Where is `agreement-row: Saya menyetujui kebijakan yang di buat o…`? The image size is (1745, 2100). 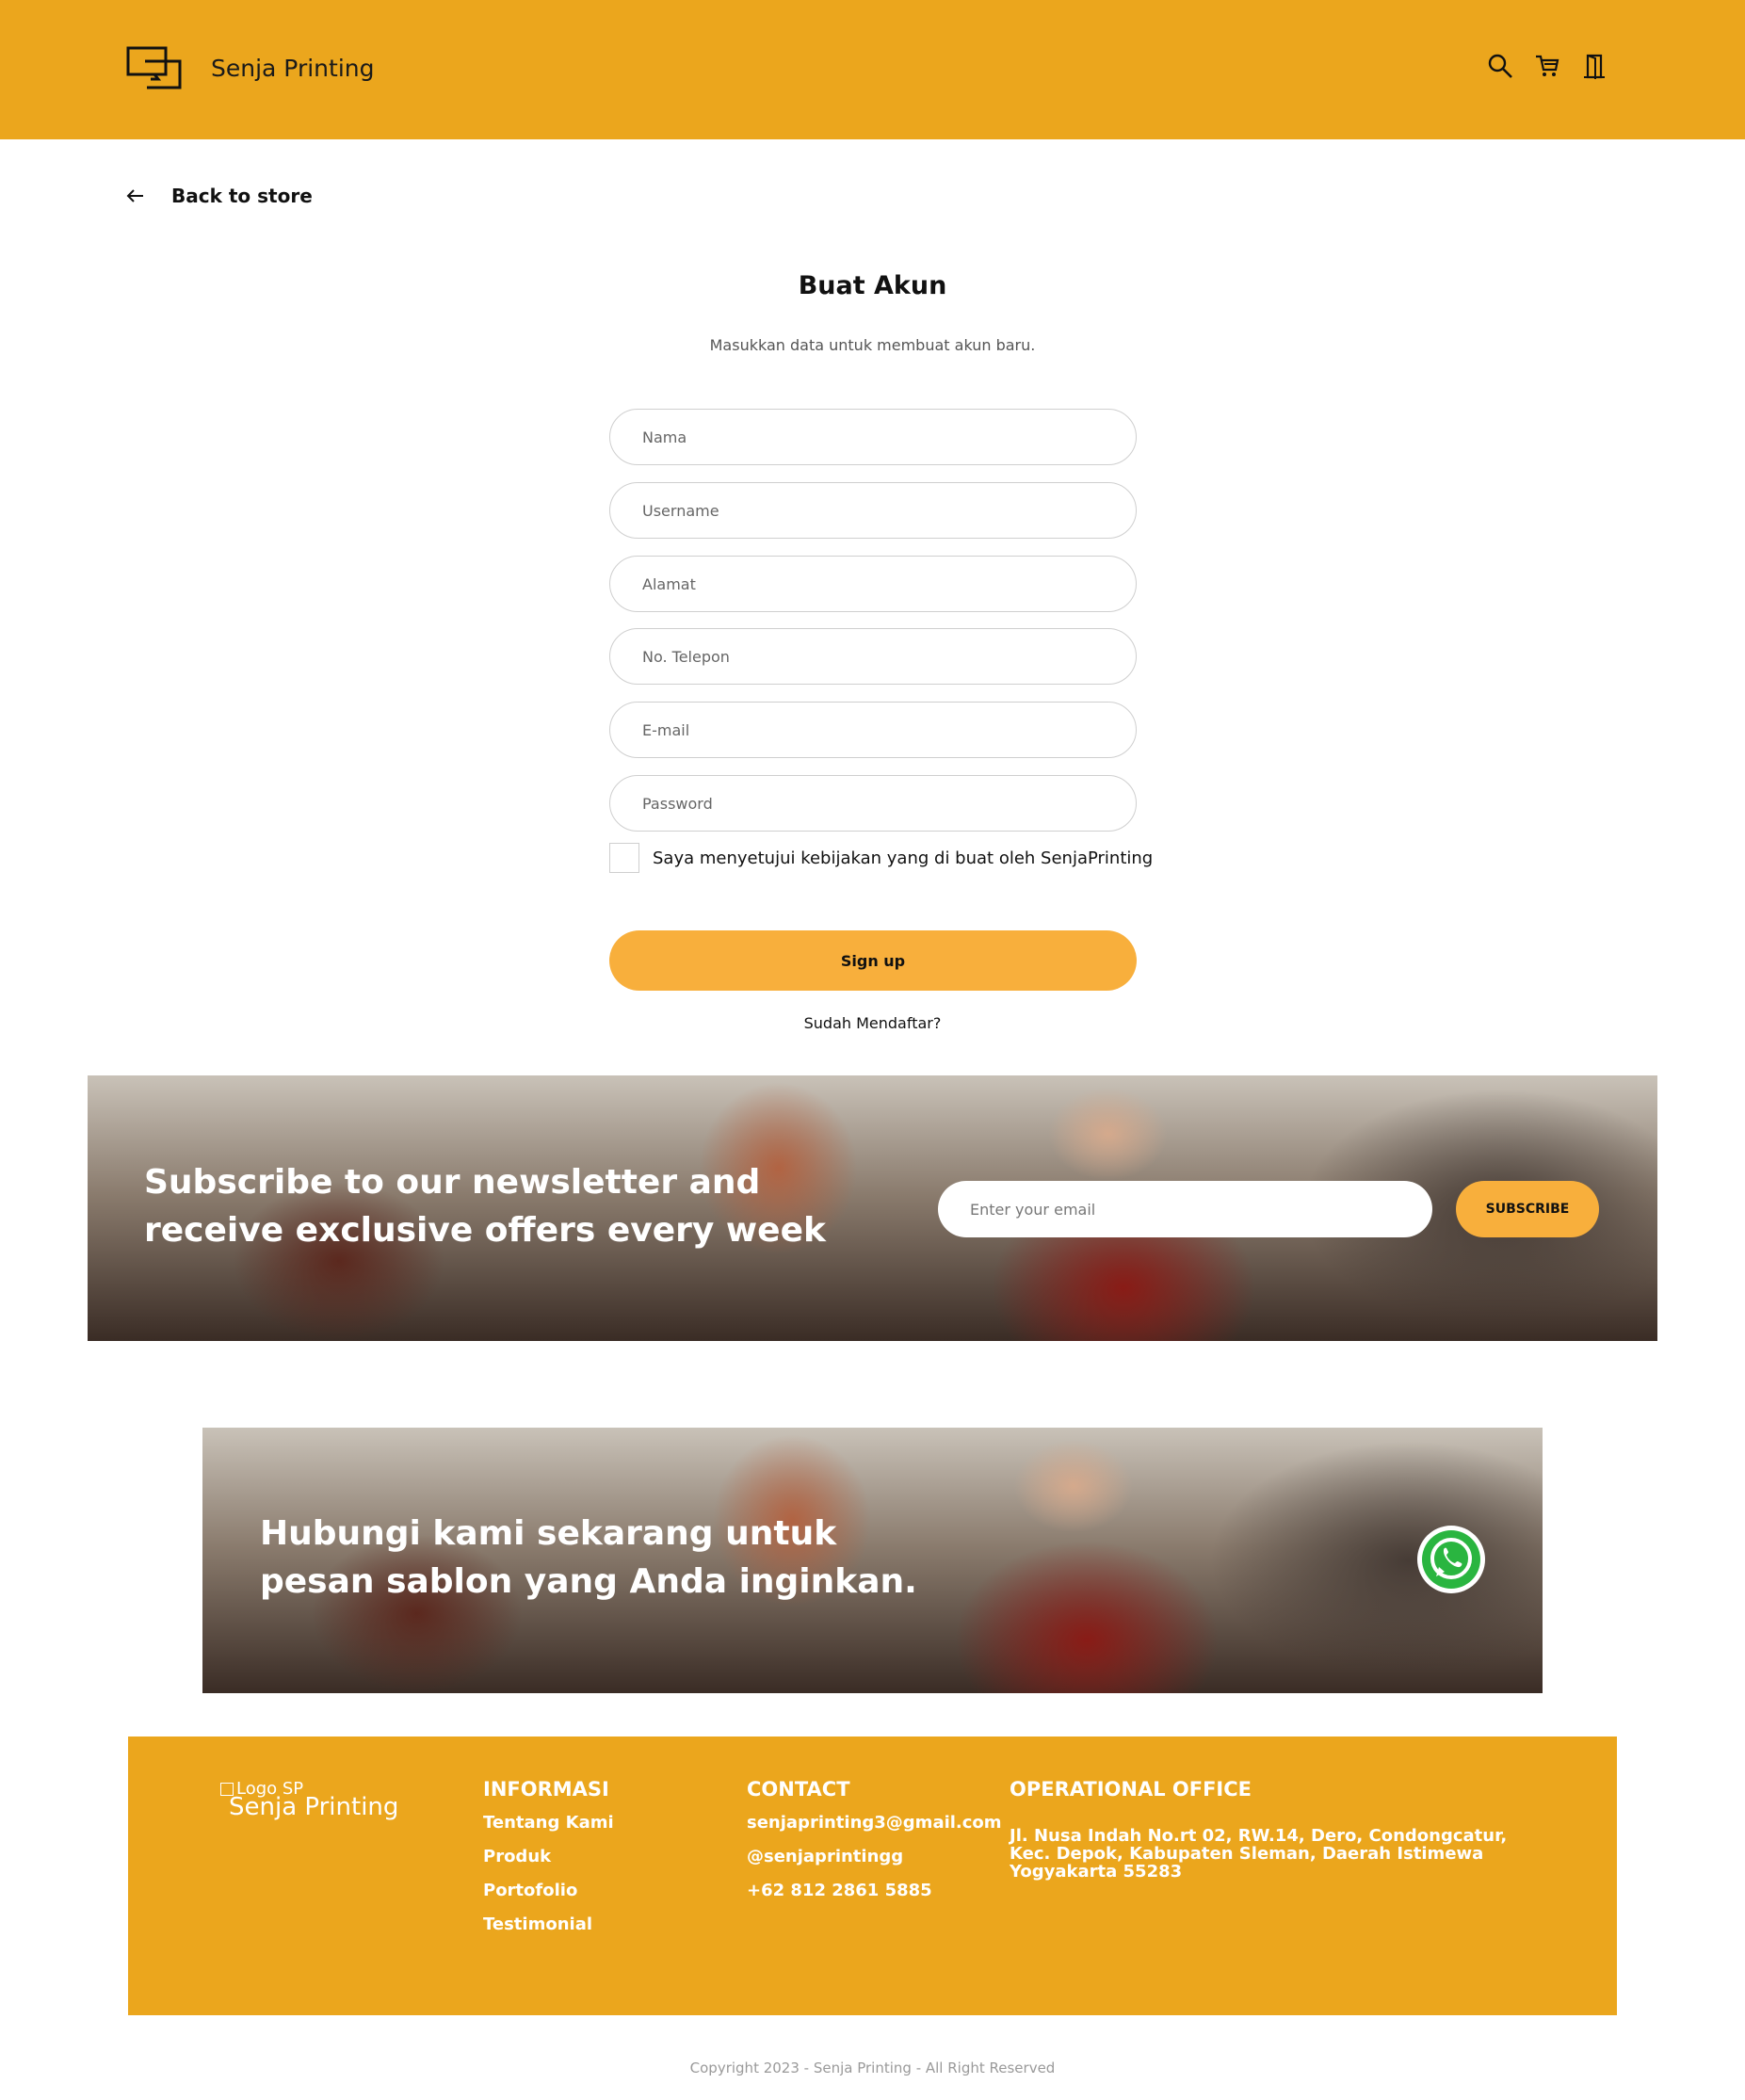 agreement-row: Saya menyetujui kebijakan yang di buat o… is located at coordinates (881, 858).